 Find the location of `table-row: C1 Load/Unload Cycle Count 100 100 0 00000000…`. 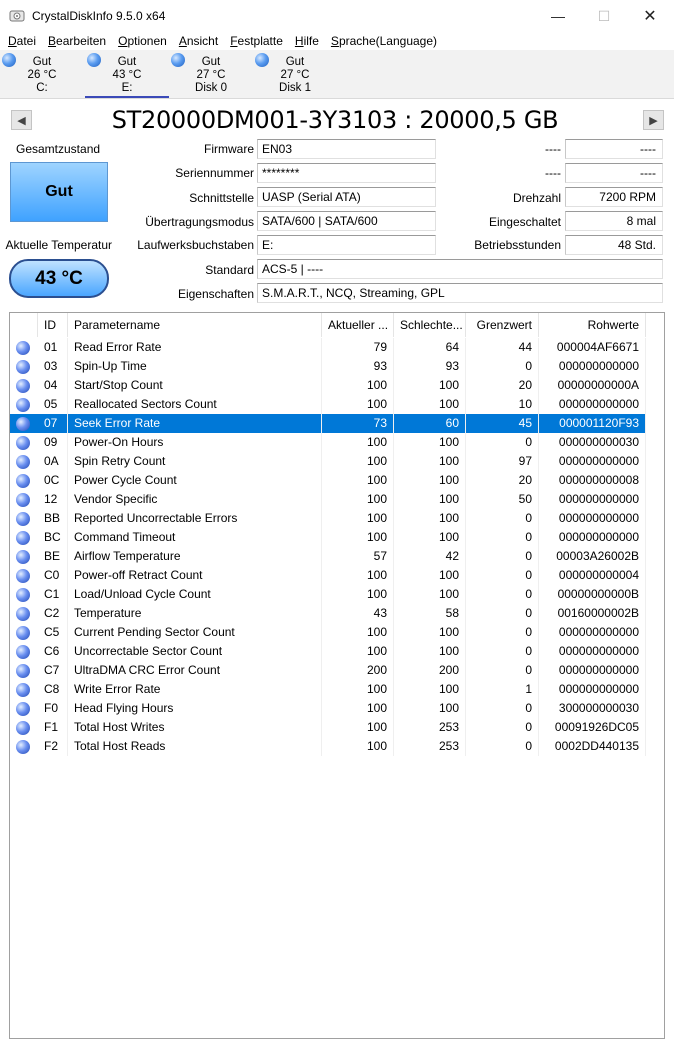

table-row: C1 Load/Unload Cycle Count 100 100 0 00000000… is located at coordinates (328, 594).